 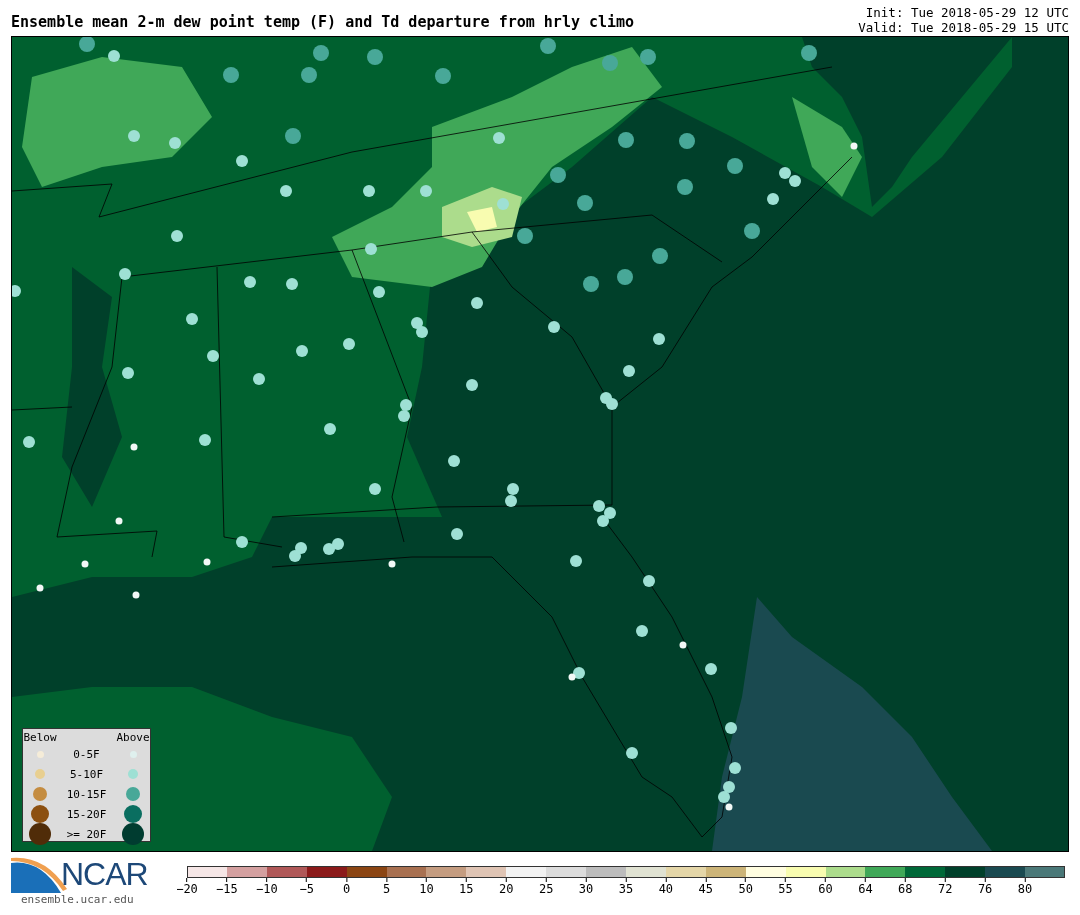 What do you see at coordinates (586, 887) in the screenshot?
I see `colorbar-tick: 30` at bounding box center [586, 887].